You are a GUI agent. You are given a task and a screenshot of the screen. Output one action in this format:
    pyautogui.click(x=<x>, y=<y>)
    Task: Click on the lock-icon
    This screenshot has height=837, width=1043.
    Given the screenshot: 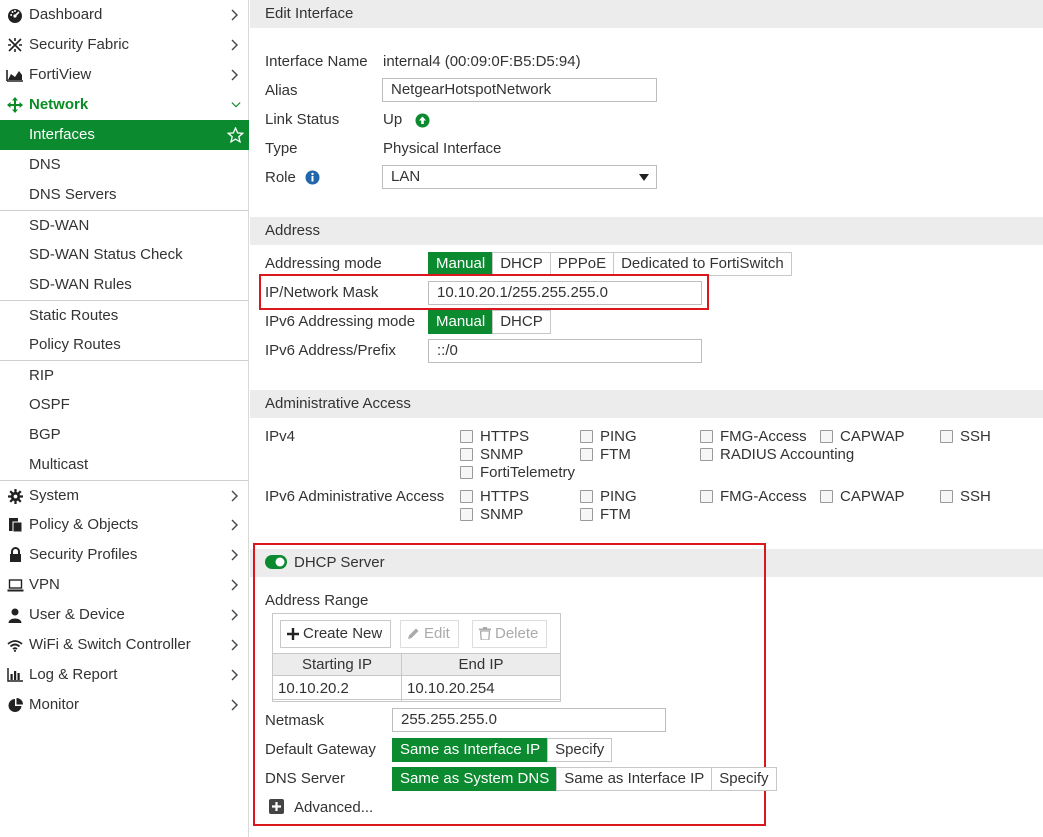 What is the action you would take?
    pyautogui.click(x=15, y=555)
    